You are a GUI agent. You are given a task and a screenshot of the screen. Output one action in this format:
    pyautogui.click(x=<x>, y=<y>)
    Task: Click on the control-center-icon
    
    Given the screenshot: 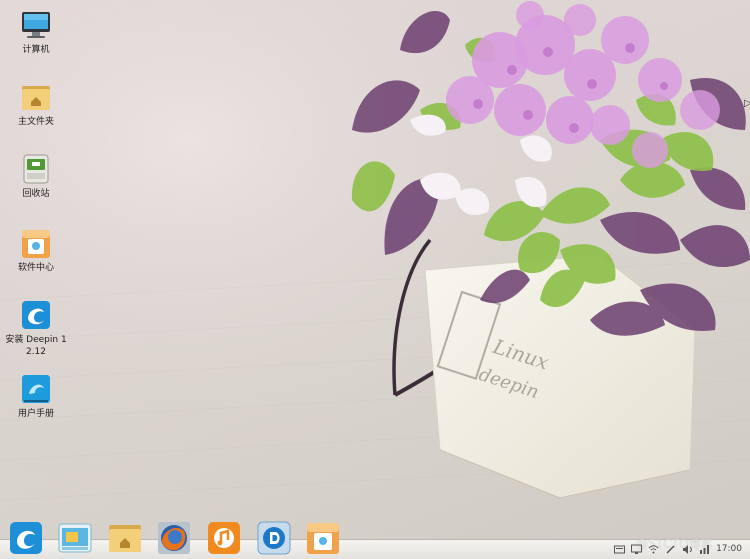 What is the action you would take?
    pyautogui.click(x=75, y=538)
    